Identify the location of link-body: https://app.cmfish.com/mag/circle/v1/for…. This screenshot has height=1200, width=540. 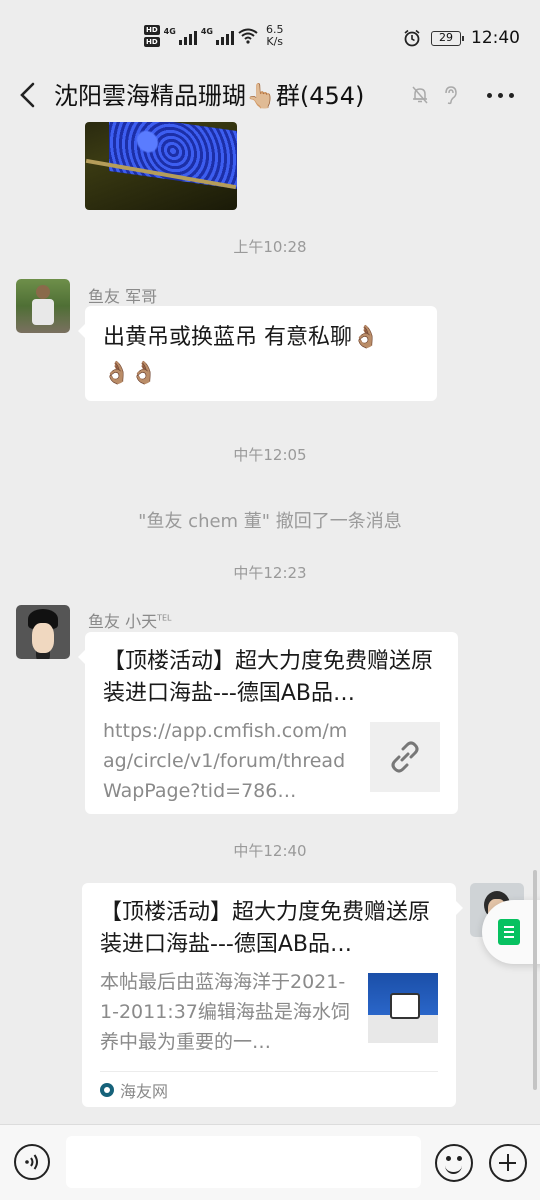
(271, 761).